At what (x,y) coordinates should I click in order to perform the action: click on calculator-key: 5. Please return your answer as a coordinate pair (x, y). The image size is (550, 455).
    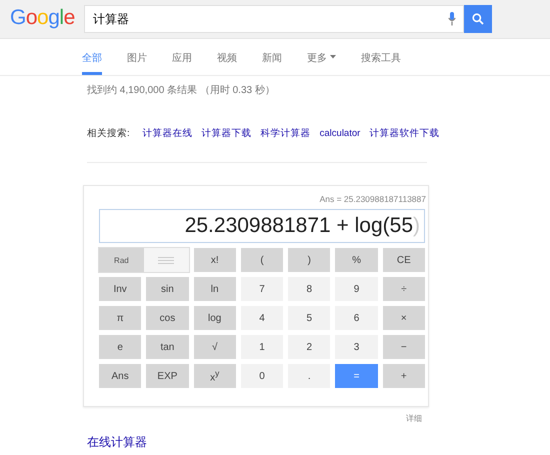
    Looking at the image, I should click on (309, 318).